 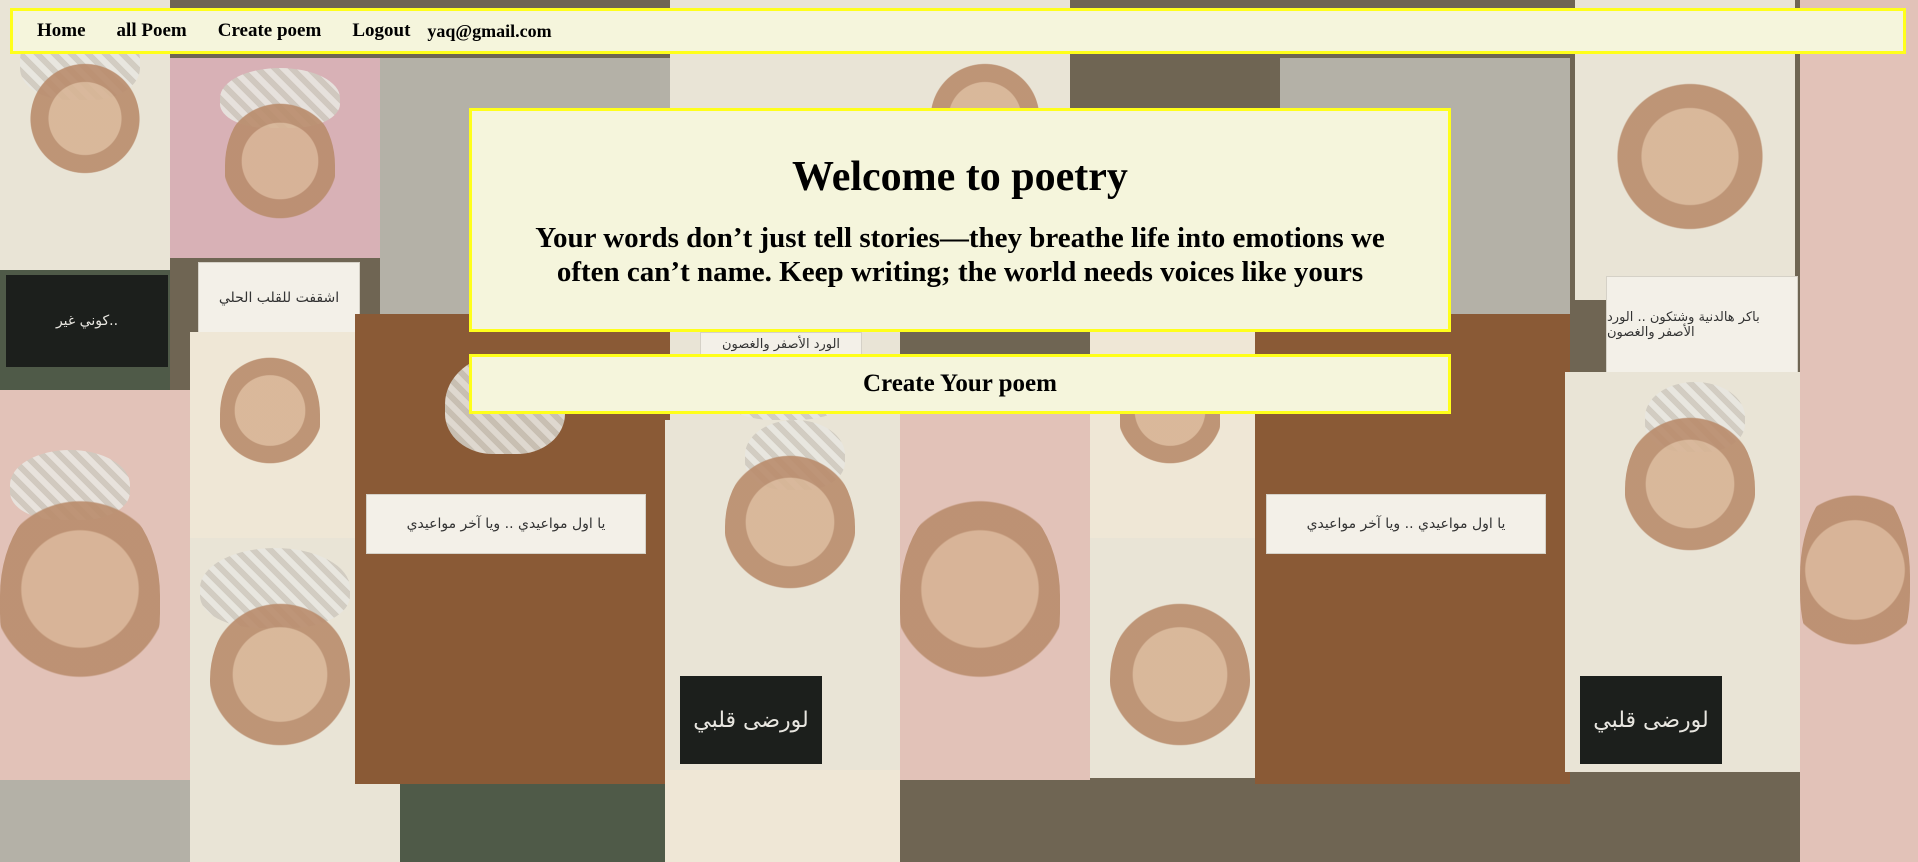 What do you see at coordinates (381, 31) in the screenshot?
I see `nav-logout-link: Logout` at bounding box center [381, 31].